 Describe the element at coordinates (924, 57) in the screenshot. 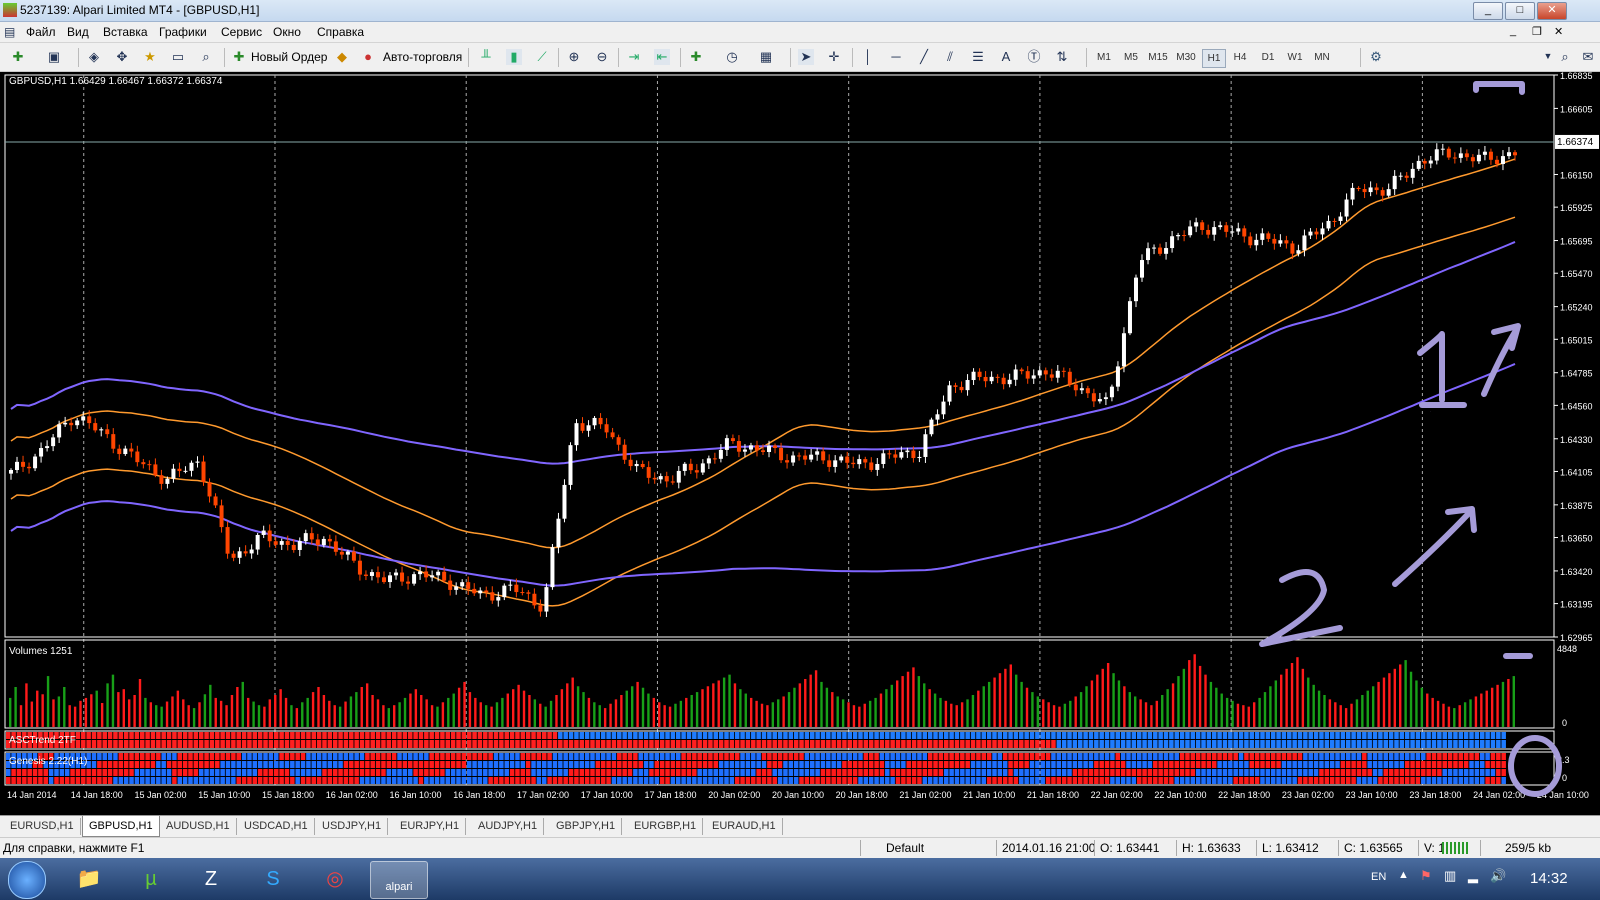

I see `trendline-icon: ╱` at that location.